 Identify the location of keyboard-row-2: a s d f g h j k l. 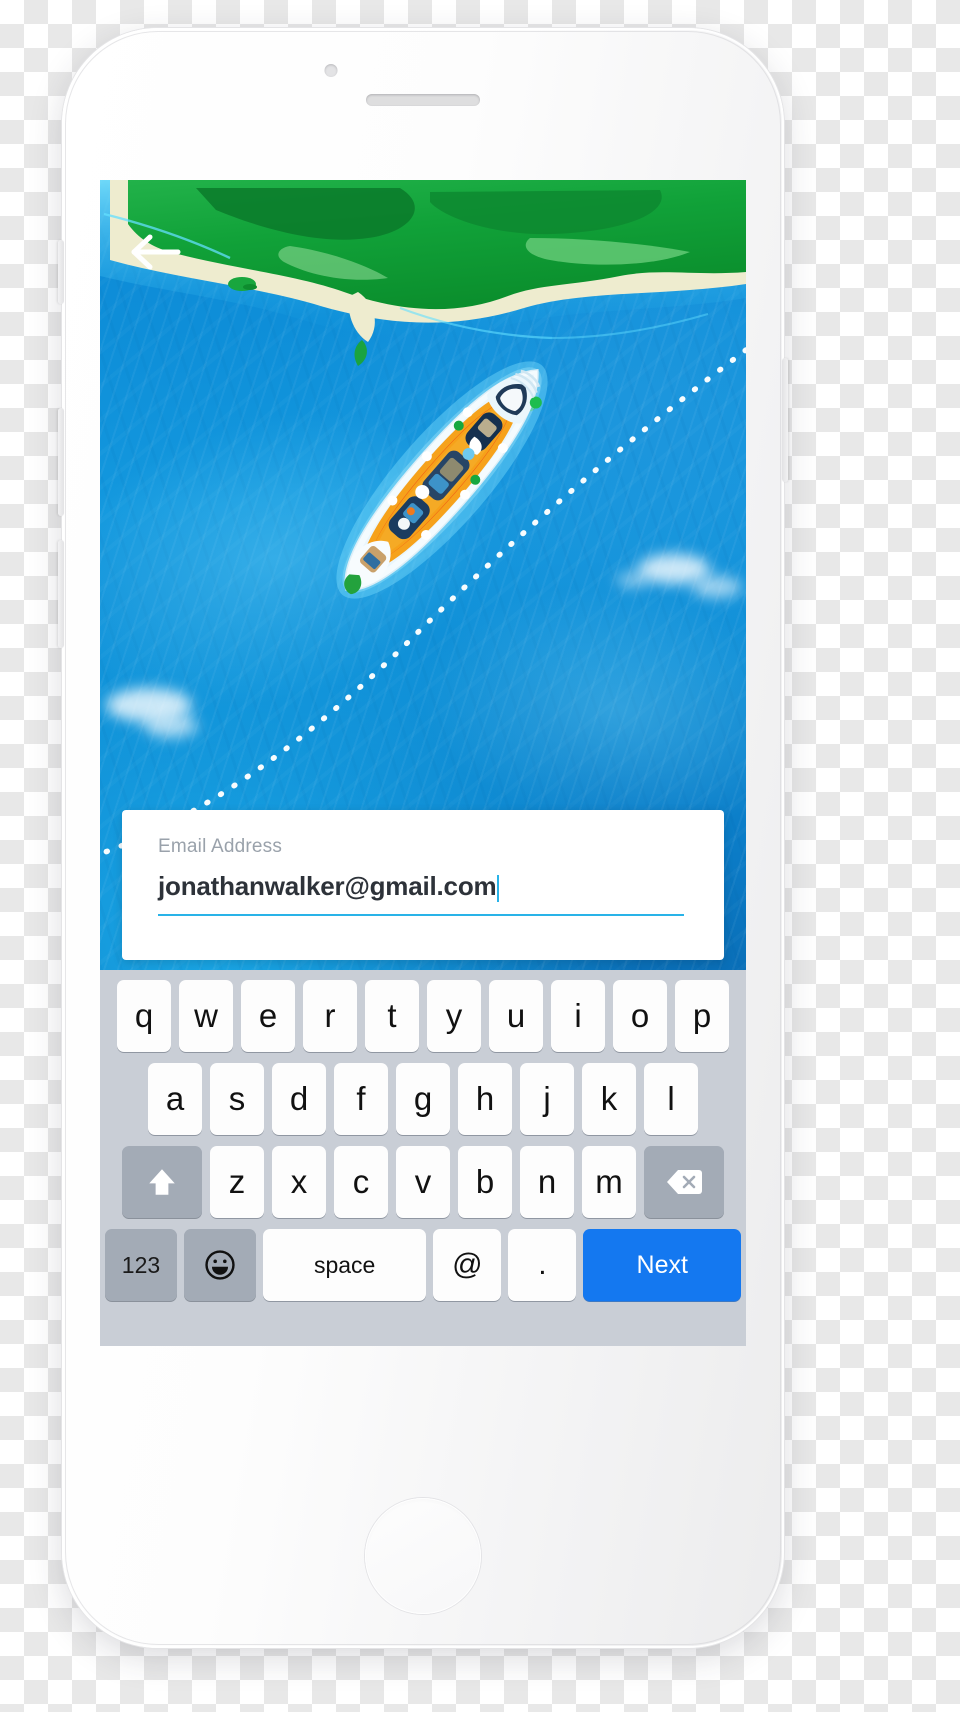
(423, 1099).